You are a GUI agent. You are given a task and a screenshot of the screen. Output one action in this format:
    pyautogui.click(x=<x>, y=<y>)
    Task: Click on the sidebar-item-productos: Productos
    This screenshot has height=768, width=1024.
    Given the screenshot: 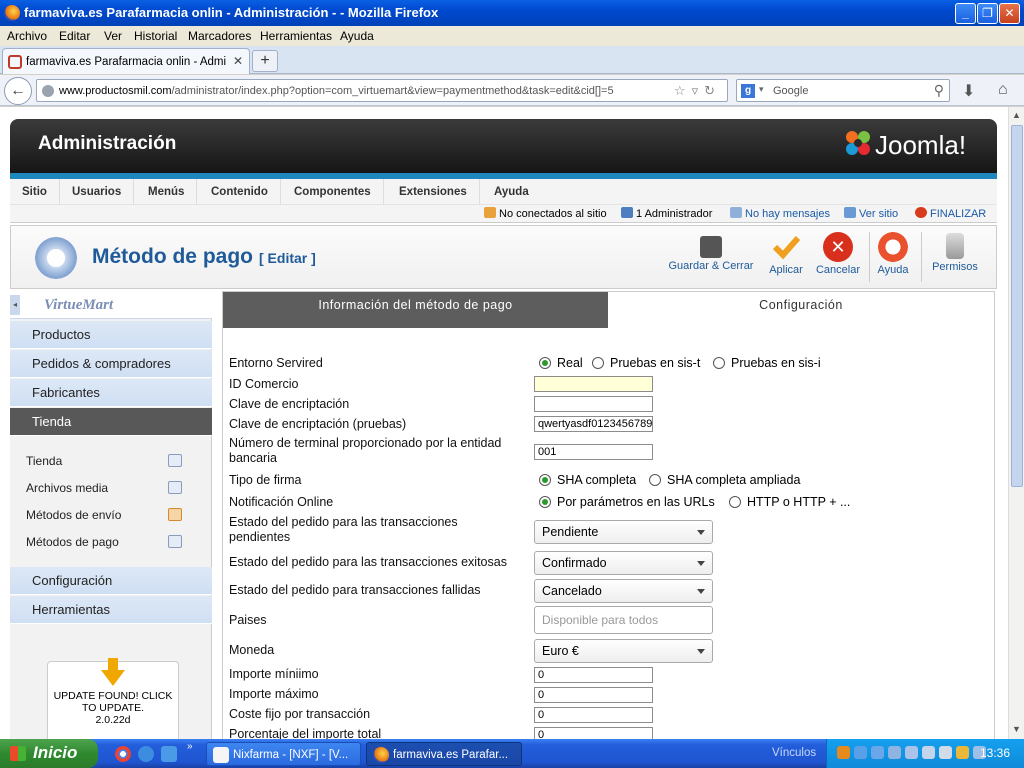 What is the action you would take?
    pyautogui.click(x=111, y=335)
    